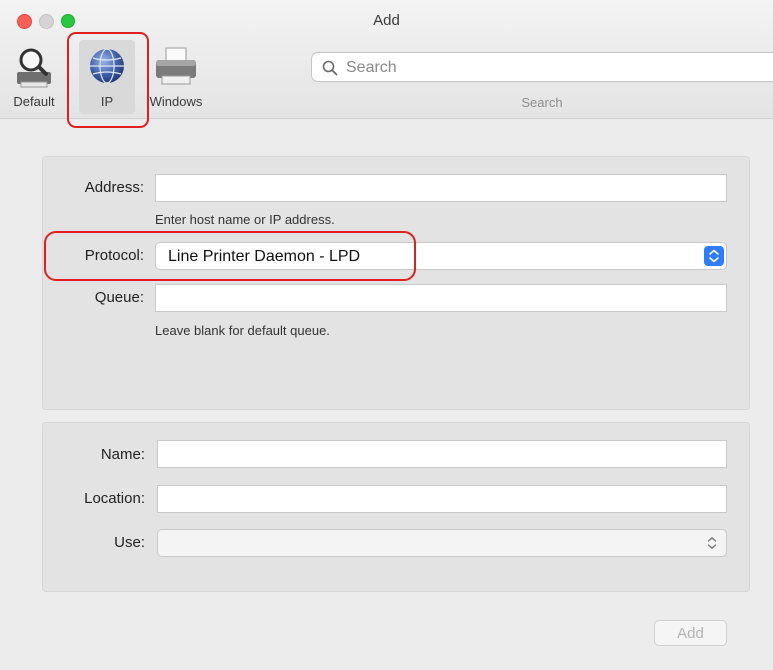 The image size is (773, 670). What do you see at coordinates (442, 454) in the screenshot?
I see `name-field` at bounding box center [442, 454].